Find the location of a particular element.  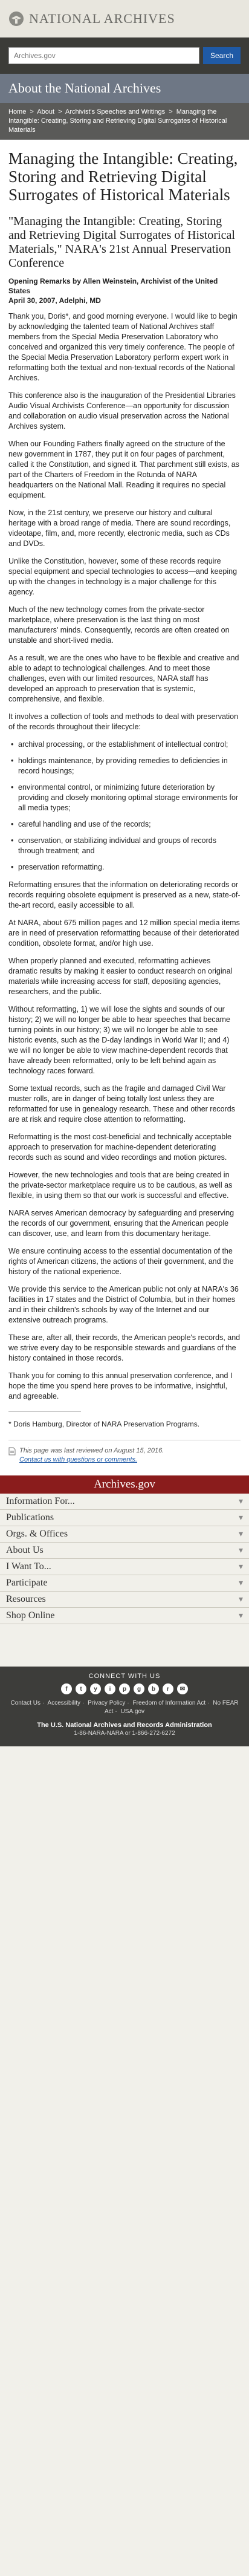

breadcrumb-about: About is located at coordinates (45, 112).